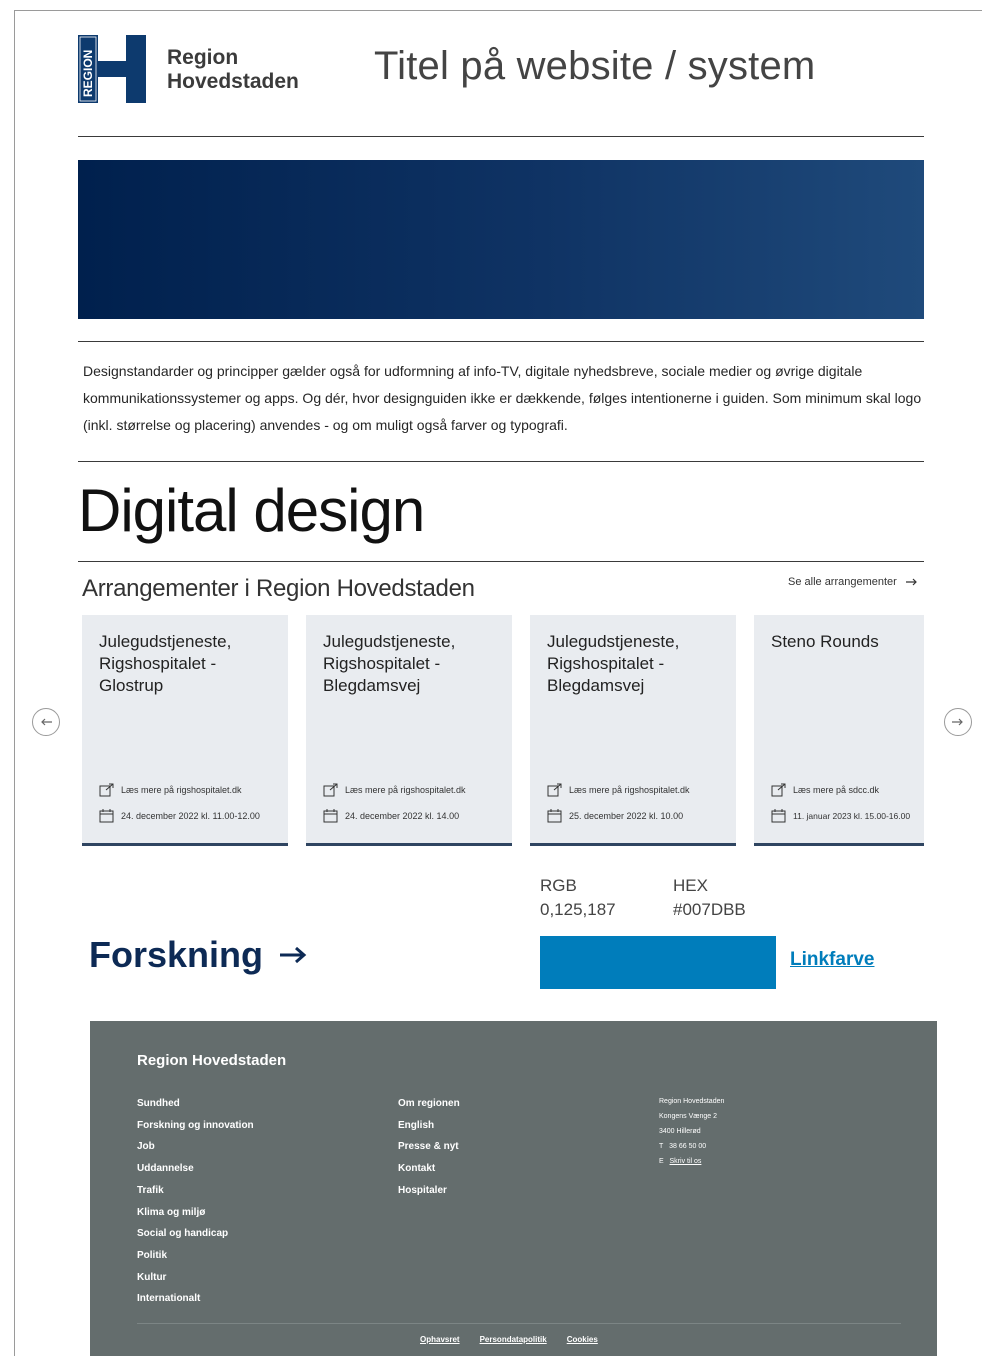 This screenshot has width=982, height=1356. What do you see at coordinates (195, 1169) in the screenshot?
I see `footer-link: Uddannelse` at bounding box center [195, 1169].